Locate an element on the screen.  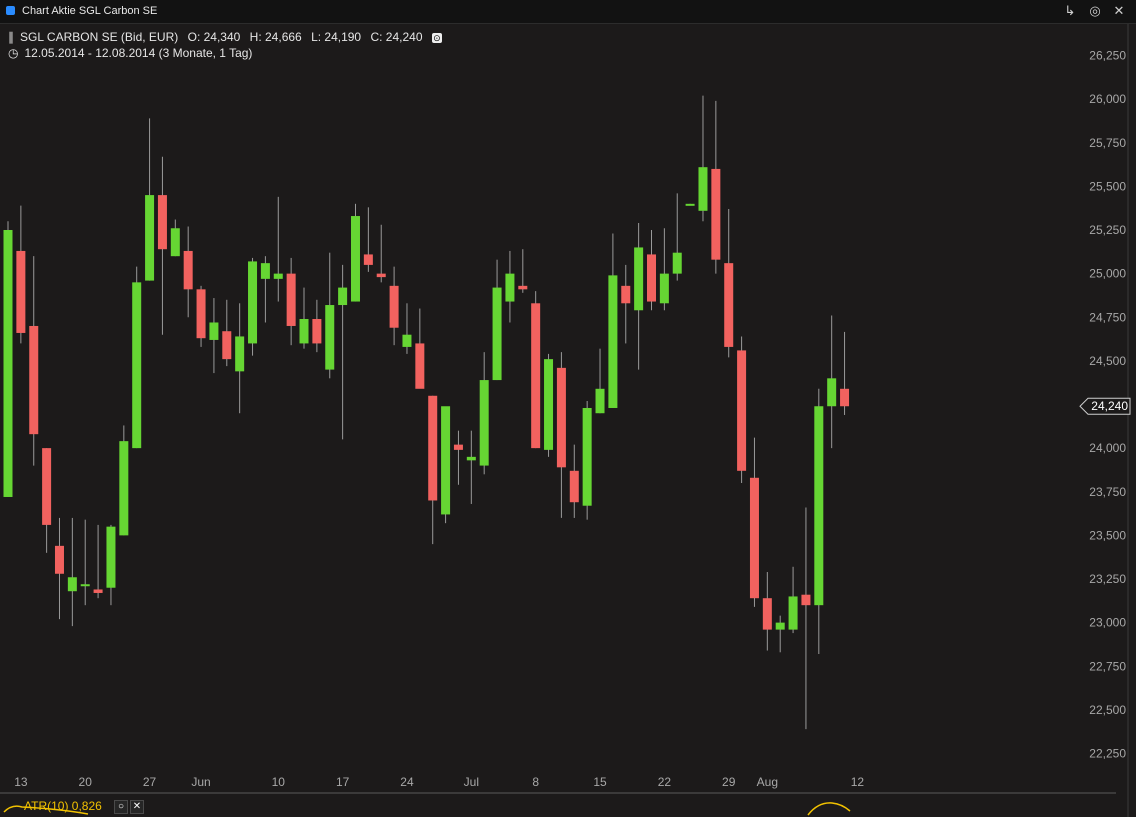
info-settings-icon: ⊙ is located at coordinates (436, 38).